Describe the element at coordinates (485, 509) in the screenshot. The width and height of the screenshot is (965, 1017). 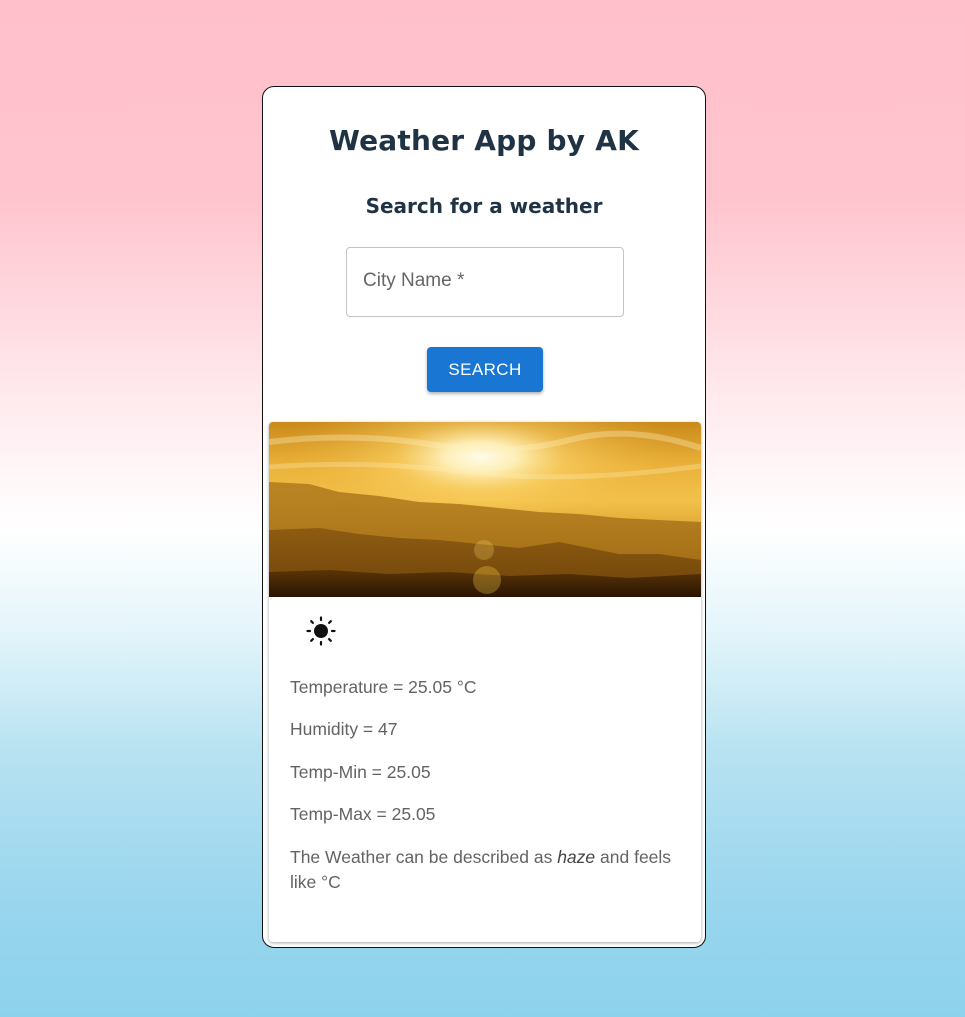
I see `weather-banner-image` at that location.